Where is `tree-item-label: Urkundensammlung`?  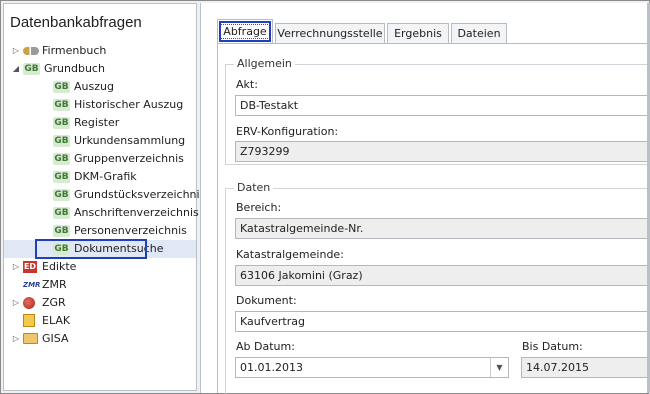
tree-item-label: Urkundensammlung is located at coordinates (130, 140).